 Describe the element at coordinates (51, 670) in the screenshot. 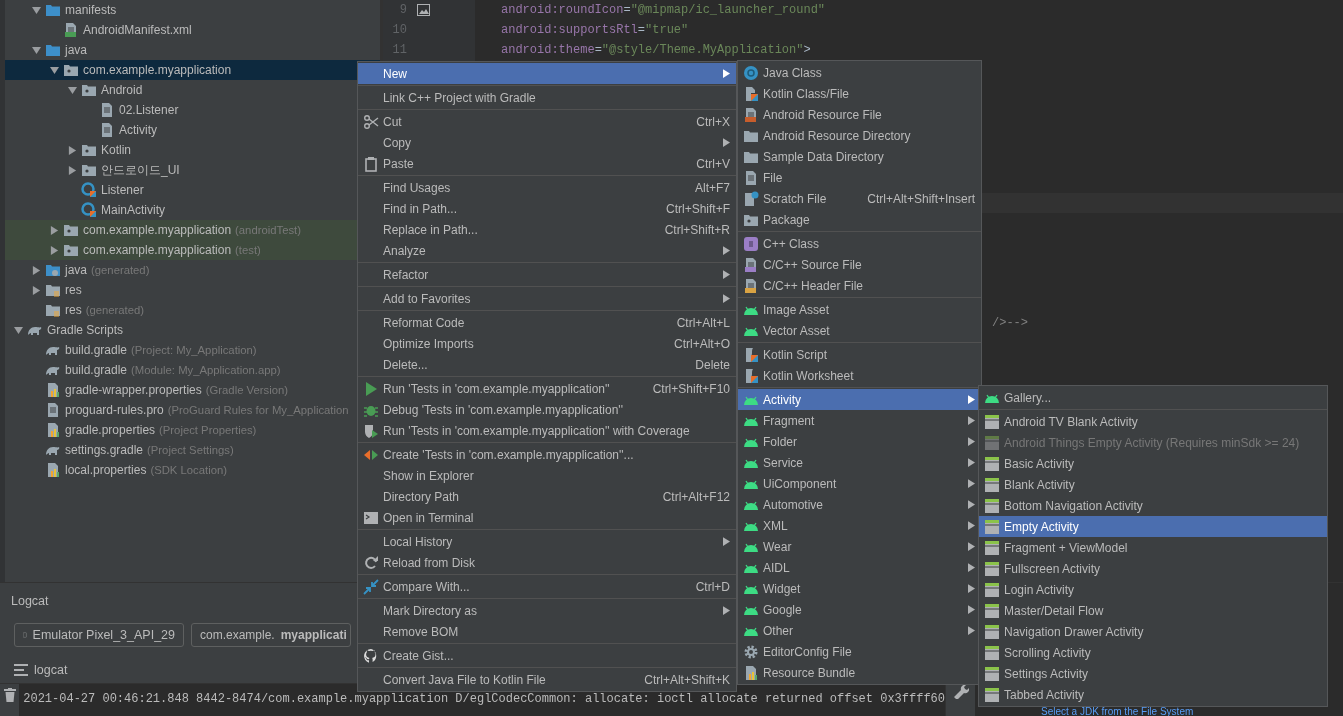

I see `logcat-tab: logcat` at that location.